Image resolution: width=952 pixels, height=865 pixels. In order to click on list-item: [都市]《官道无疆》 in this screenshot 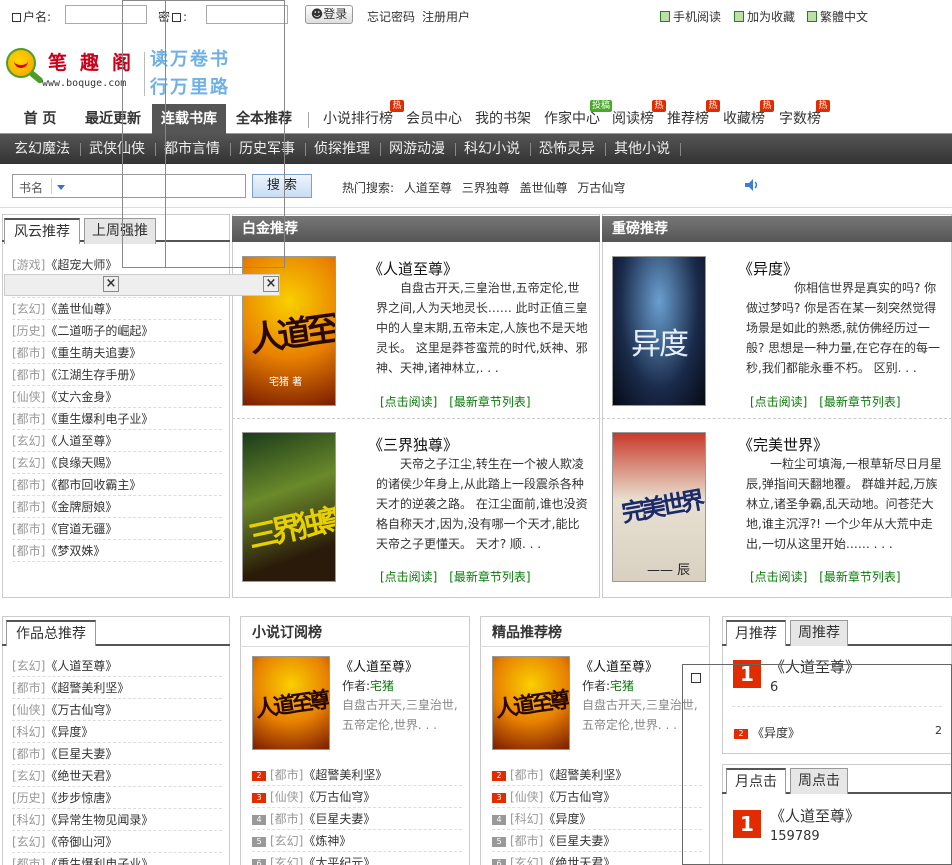, I will do `click(117, 529)`.